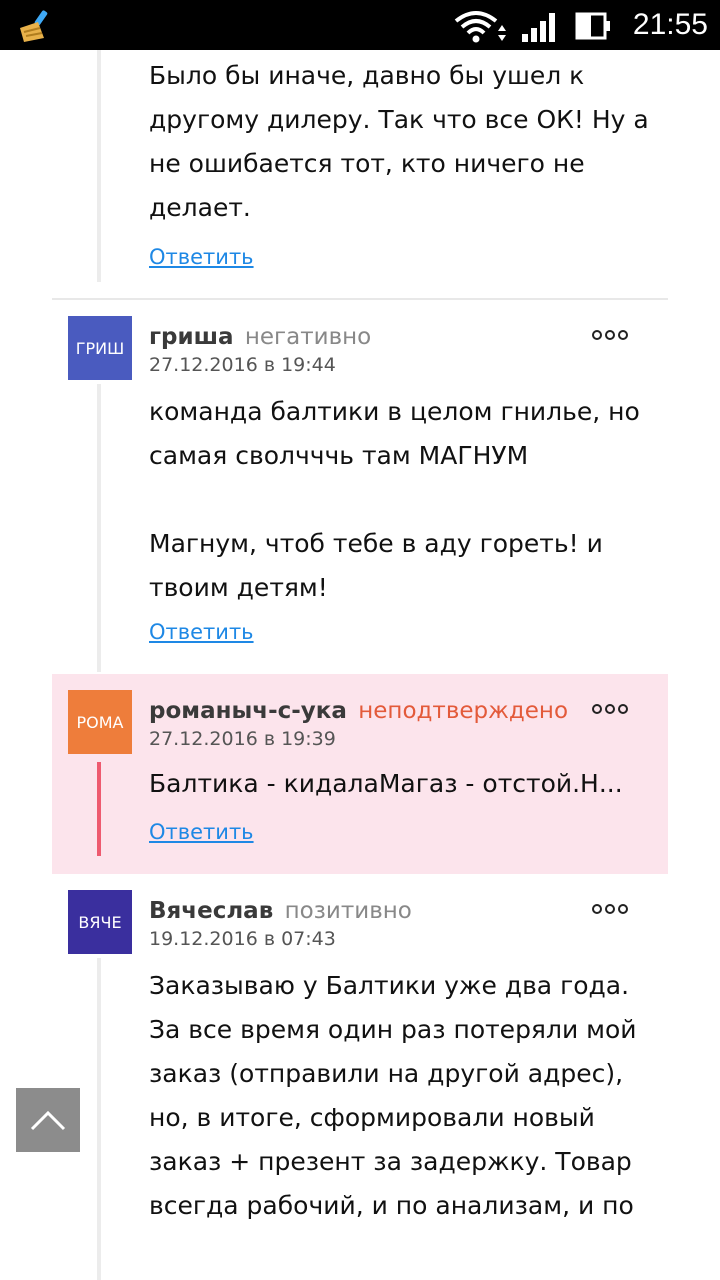 Image resolution: width=720 pixels, height=1280 pixels. I want to click on comment-date: 19.12.2016 в 07:43, so click(242, 939).